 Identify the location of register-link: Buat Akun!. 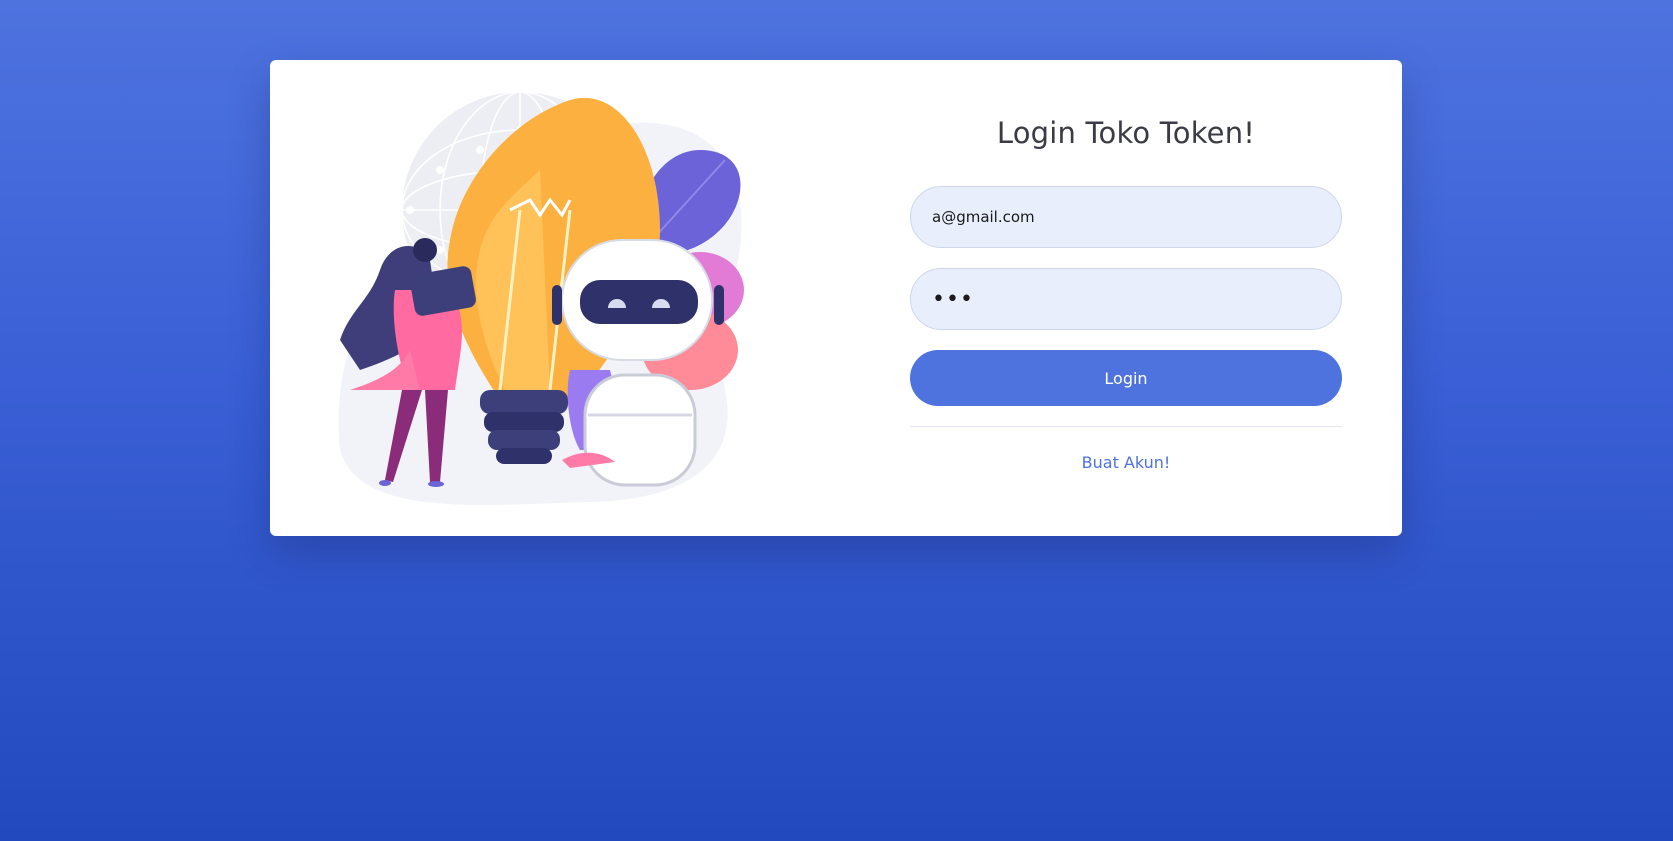
(1126, 462).